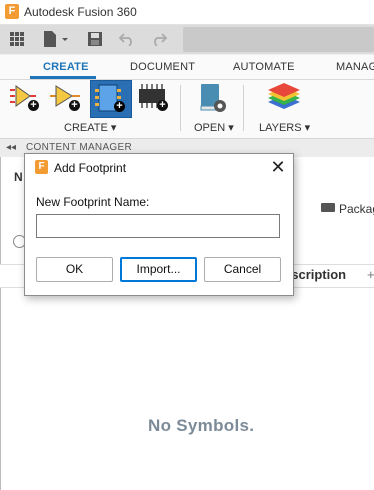  I want to click on window-title: Autodesk Fusion 360, so click(80, 12).